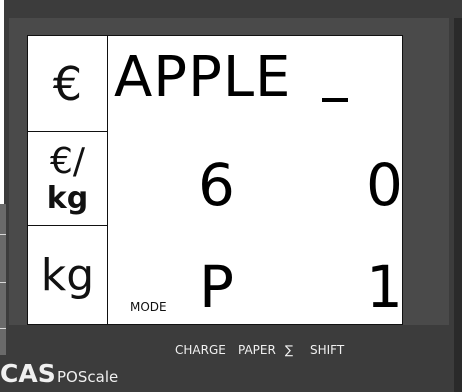 The image size is (462, 392). I want to click on shift-key-label: SHIFT, so click(327, 350).